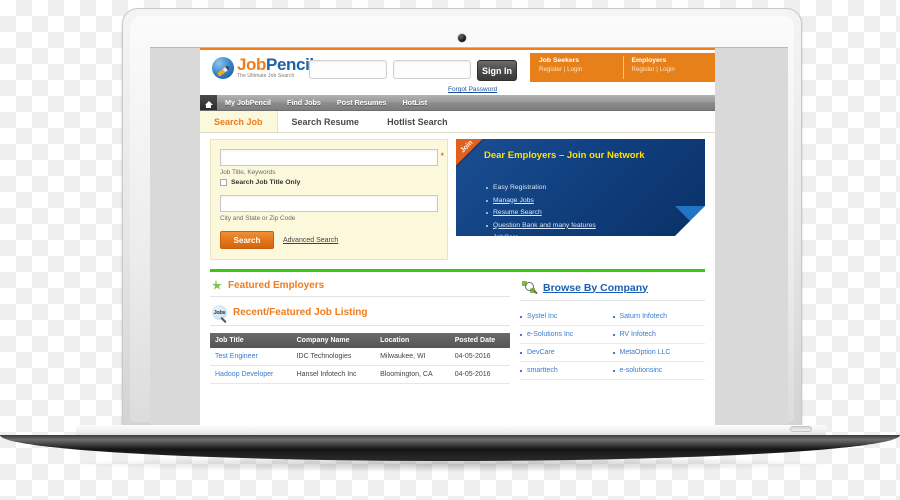 The width and height of the screenshot is (900, 500). What do you see at coordinates (472, 89) in the screenshot?
I see `forgot-password-link: Forgot Password` at bounding box center [472, 89].